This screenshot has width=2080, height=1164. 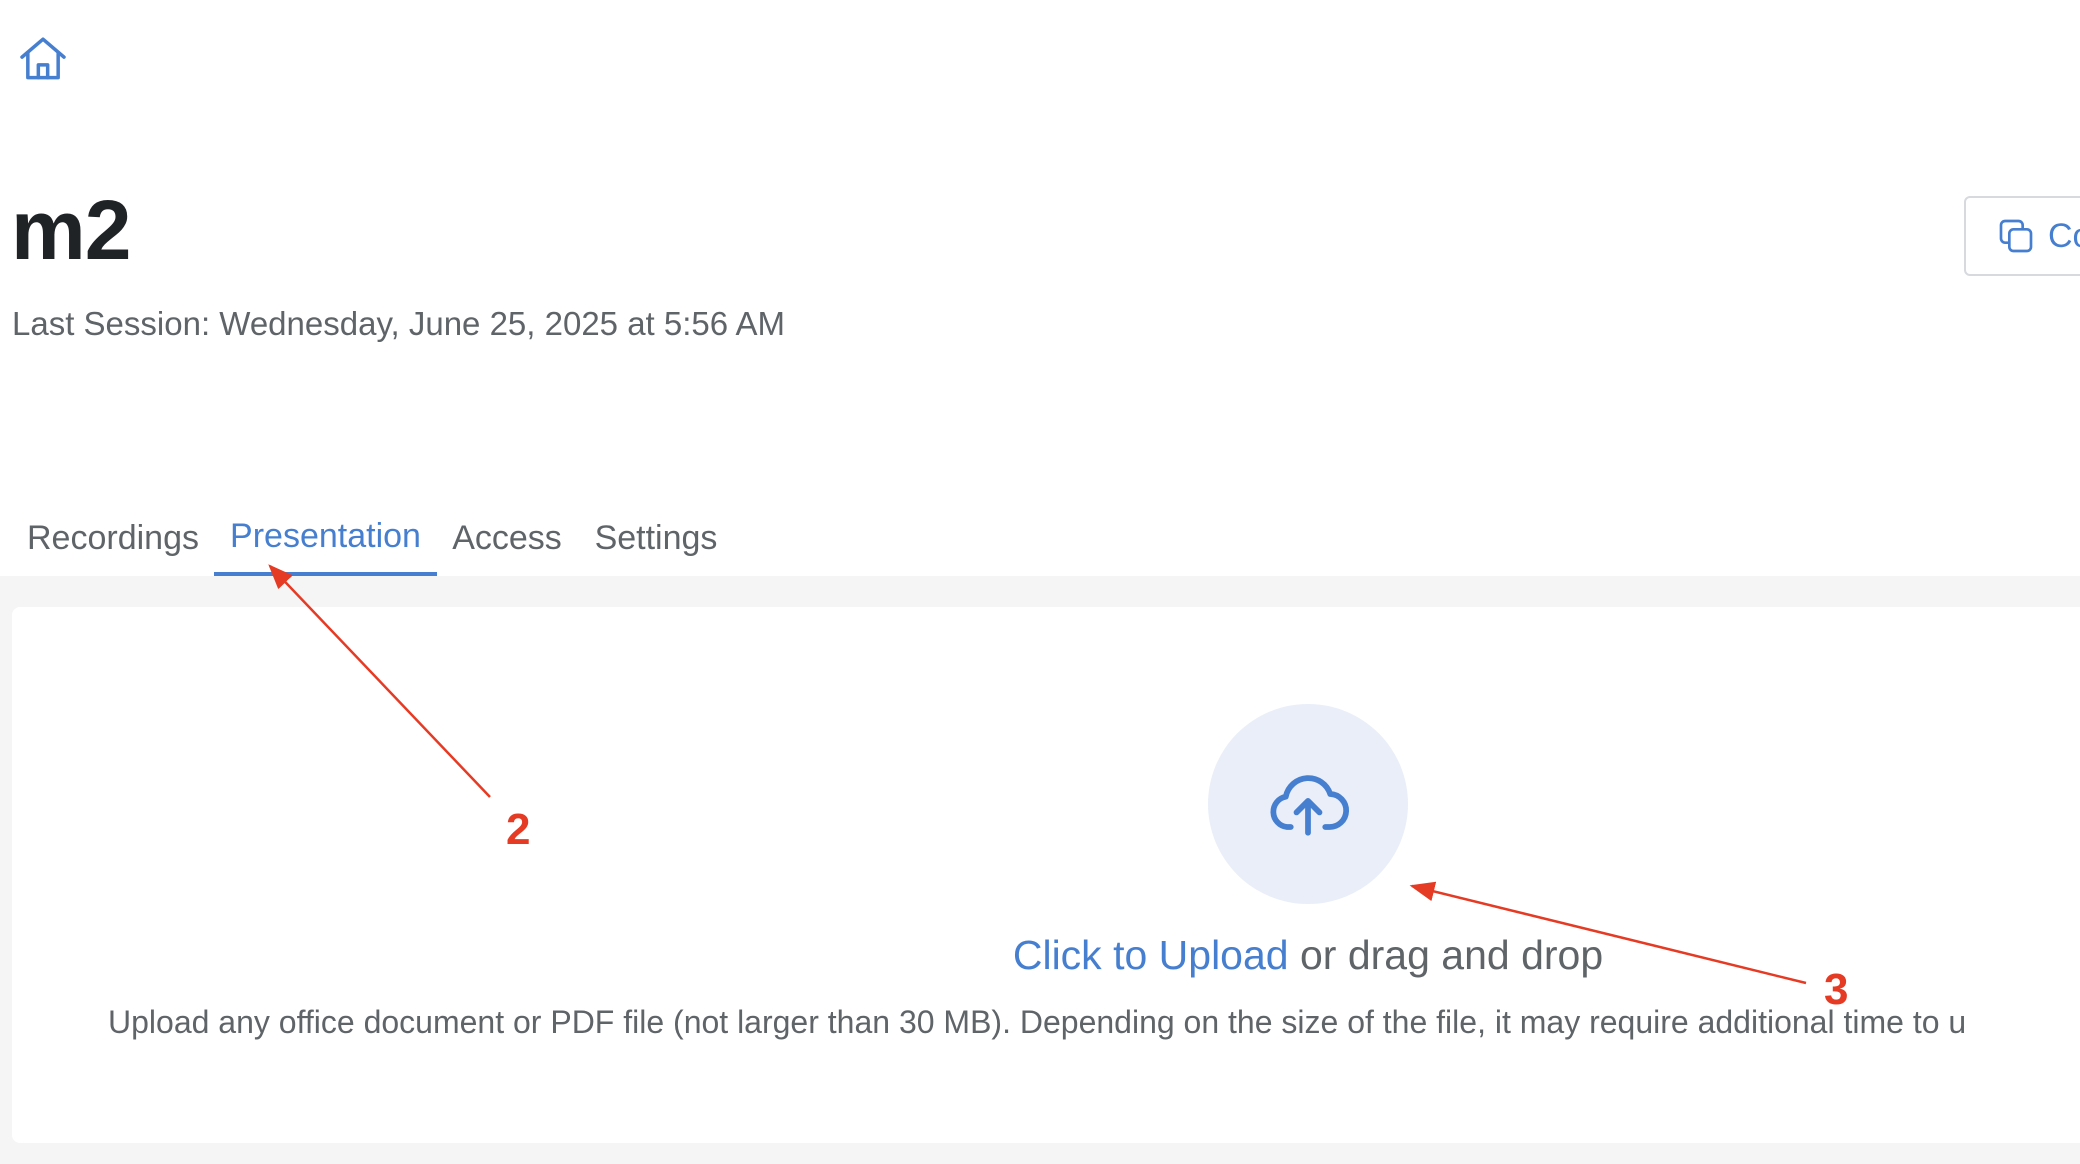 I want to click on tab-access: Access, so click(x=507, y=538).